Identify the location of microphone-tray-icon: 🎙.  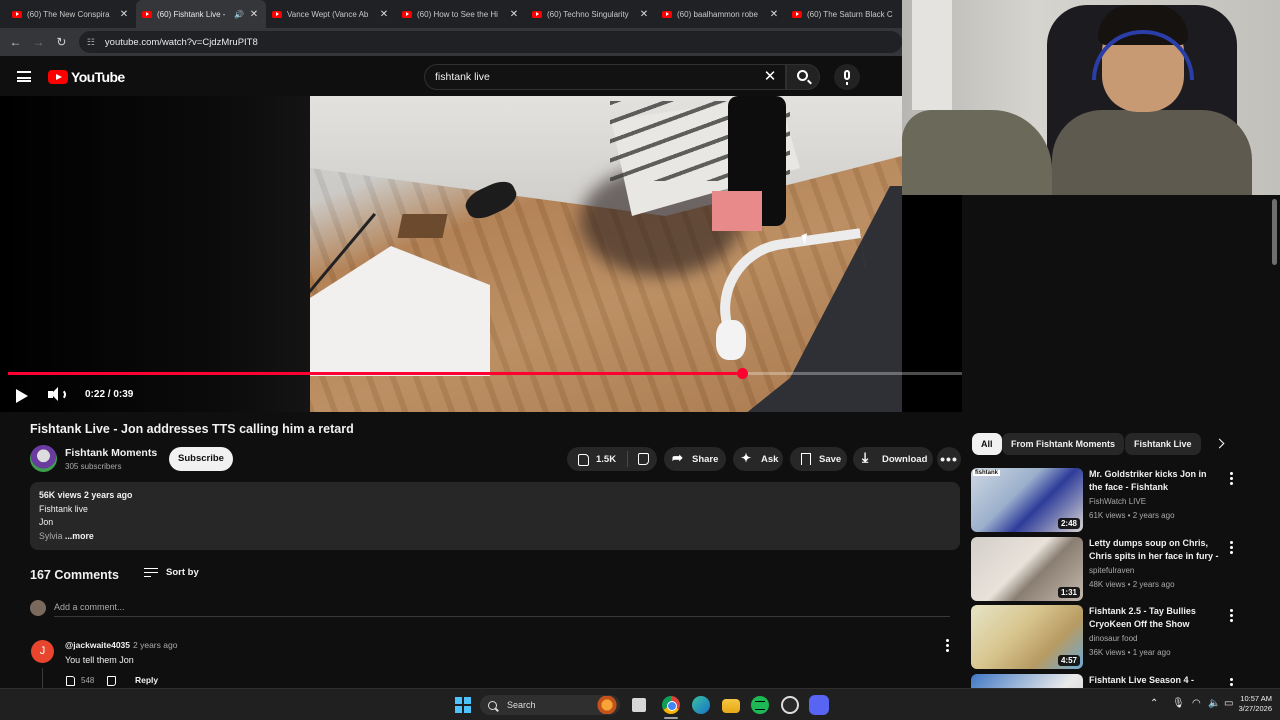
(1178, 703).